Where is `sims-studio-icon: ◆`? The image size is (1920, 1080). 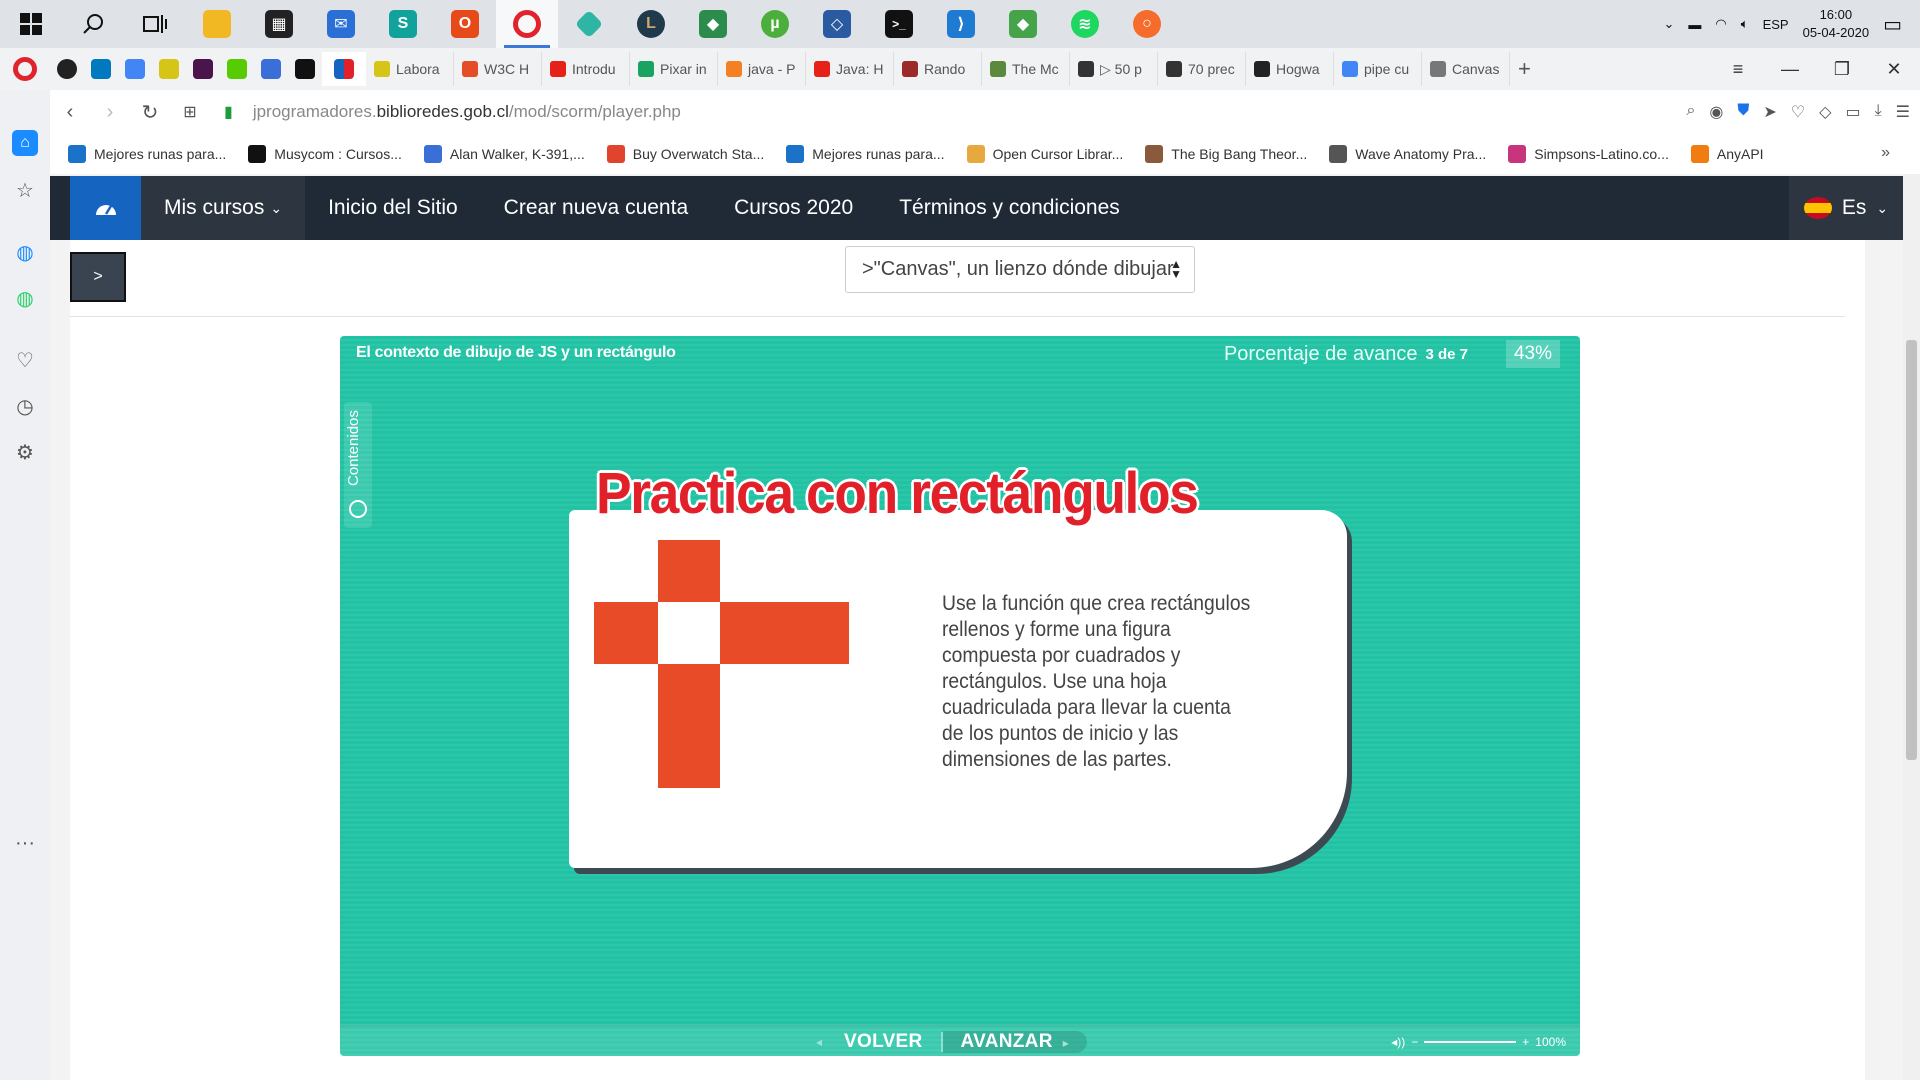
sims-studio-icon: ◆ is located at coordinates (1023, 24).